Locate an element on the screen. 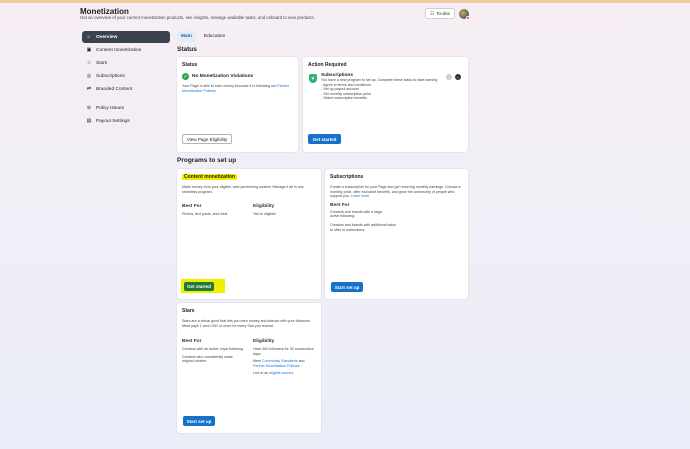  payout-icon: ▤ is located at coordinates (89, 121).